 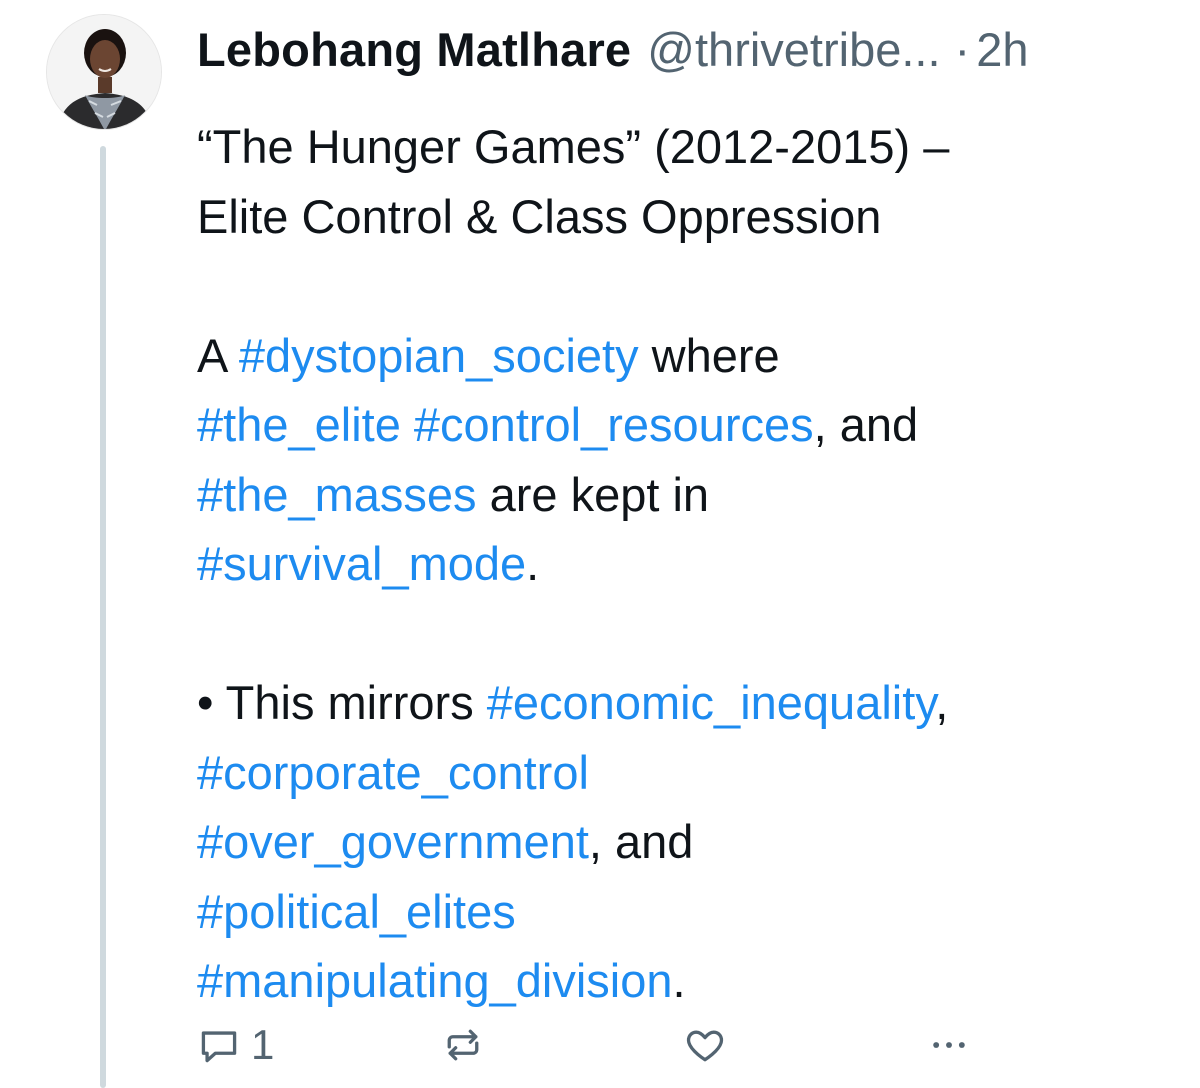 I want to click on paragraph-1-line-4: #survival_mode., so click(x=687, y=564).